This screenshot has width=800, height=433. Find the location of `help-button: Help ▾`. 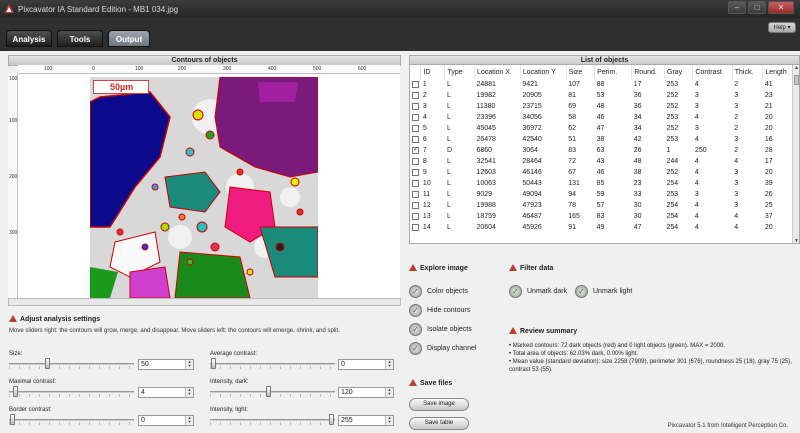

help-button: Help ▾ is located at coordinates (782, 27).